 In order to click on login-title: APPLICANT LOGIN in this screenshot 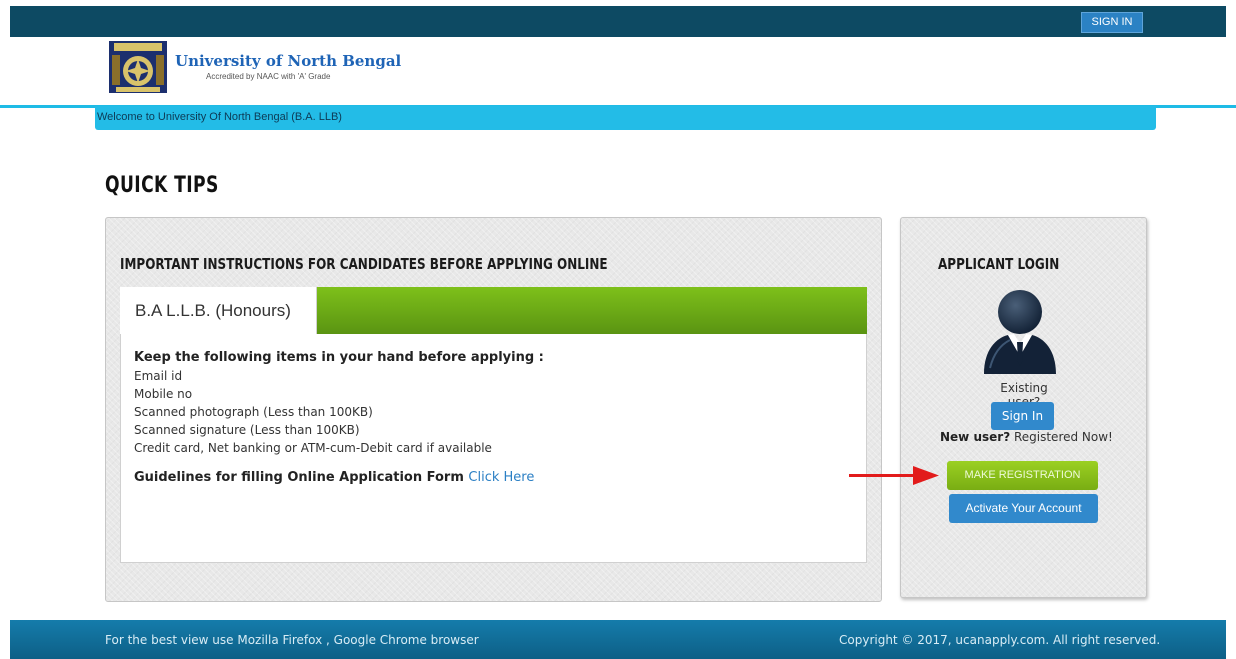, I will do `click(999, 264)`.